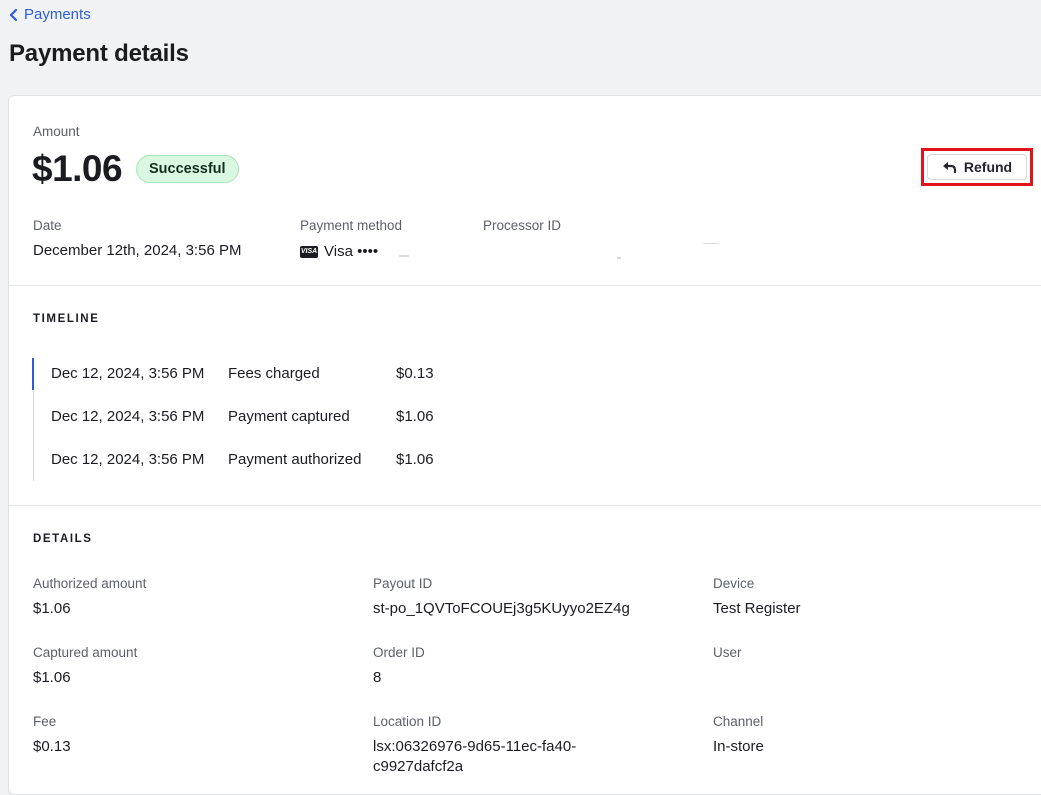  What do you see at coordinates (57, 14) in the screenshot?
I see `back-link-label: Payments` at bounding box center [57, 14].